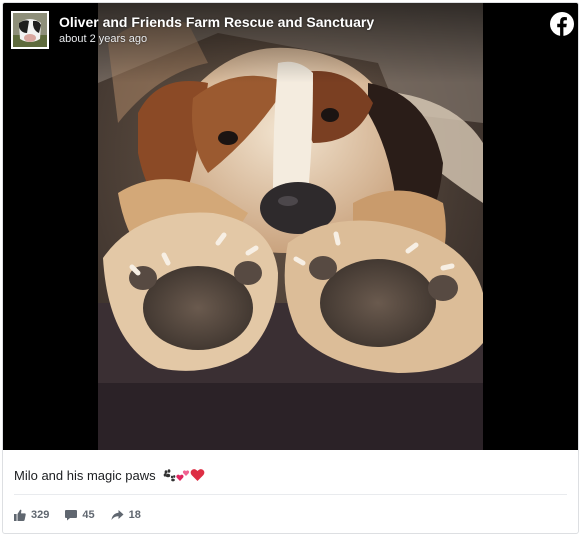 This screenshot has height=536, width=581. I want to click on like-count: 329, so click(40, 515).